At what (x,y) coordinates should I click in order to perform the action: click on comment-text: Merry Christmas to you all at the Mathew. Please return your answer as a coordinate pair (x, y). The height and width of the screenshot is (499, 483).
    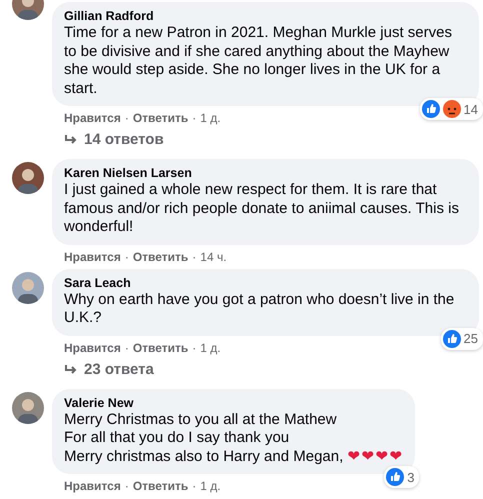
    Looking at the image, I should click on (201, 419).